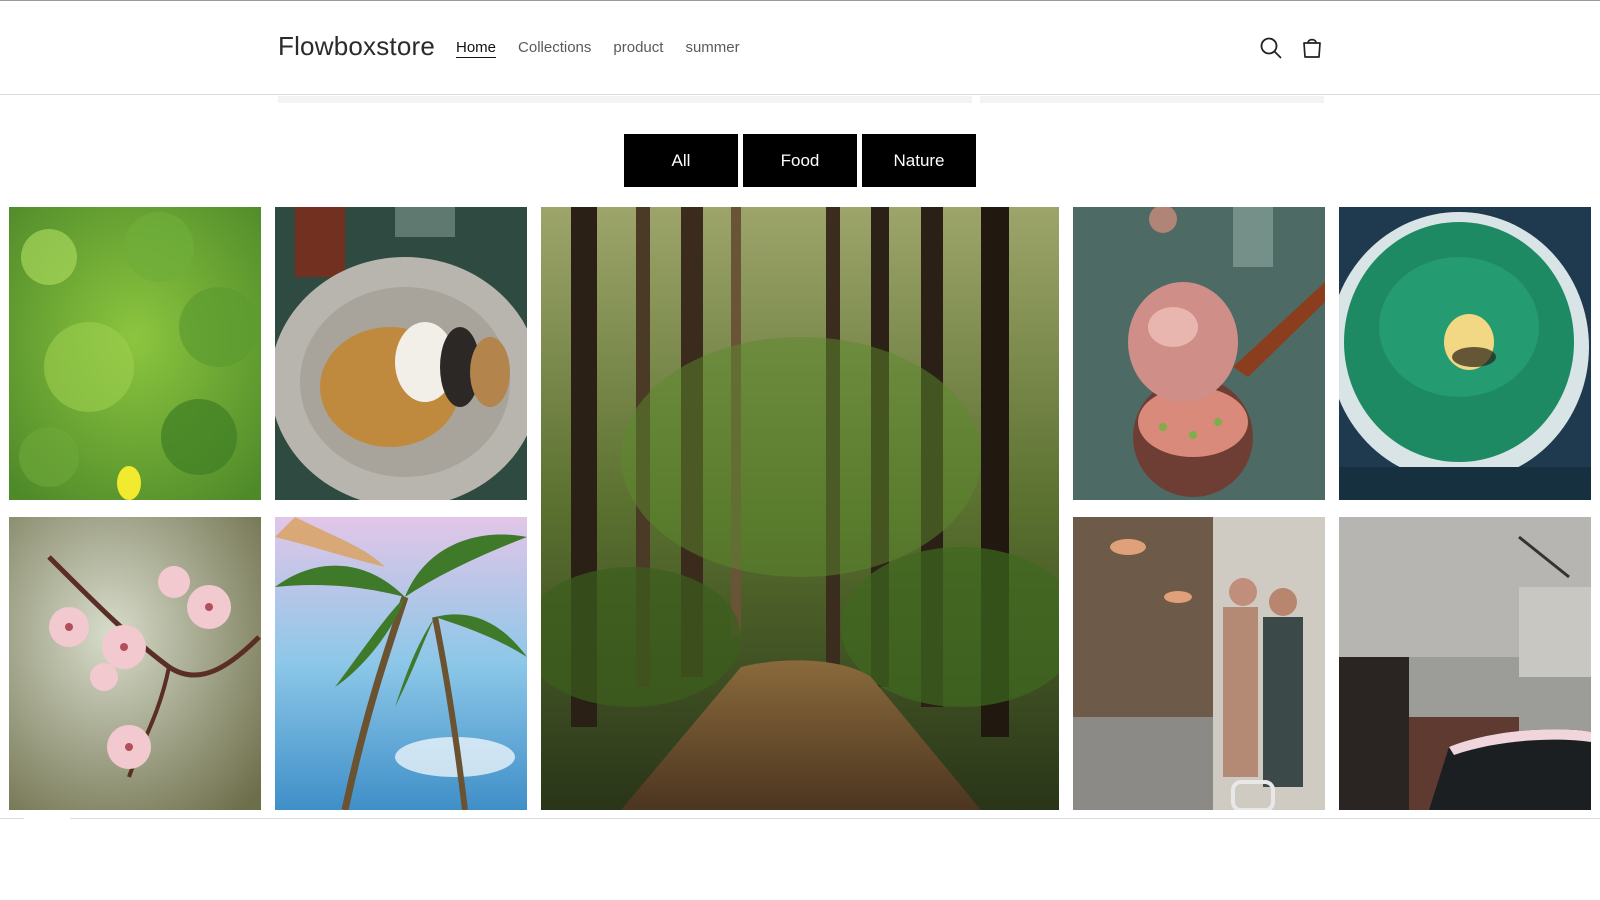 The height and width of the screenshot is (900, 1600). Describe the element at coordinates (1465, 353) in the screenshot. I see `green-bowl-photo` at that location.